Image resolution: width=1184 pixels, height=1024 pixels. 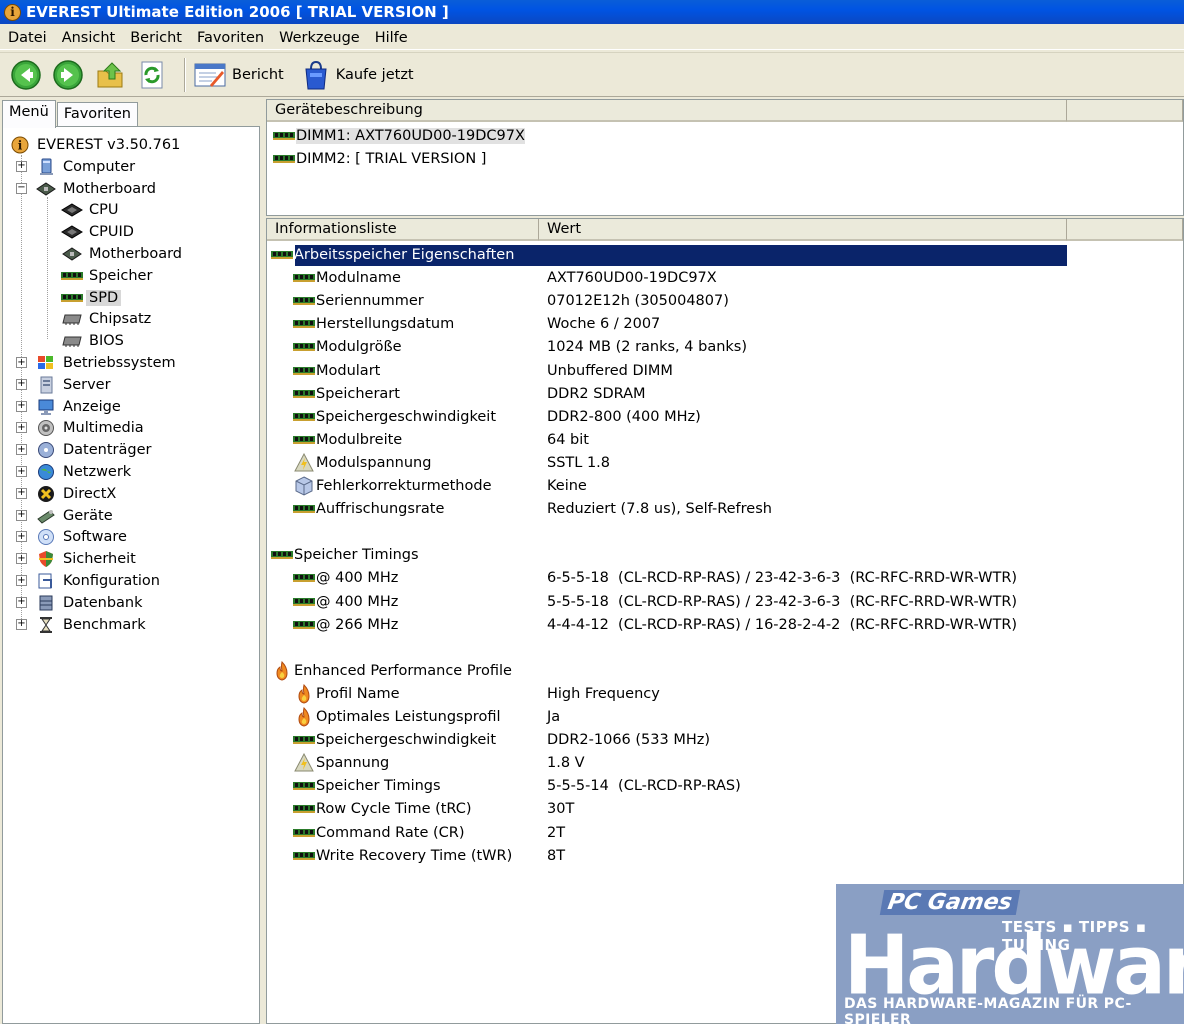 I want to click on info-item-row: Modulart Unbuffered DIMM, so click(x=667, y=371).